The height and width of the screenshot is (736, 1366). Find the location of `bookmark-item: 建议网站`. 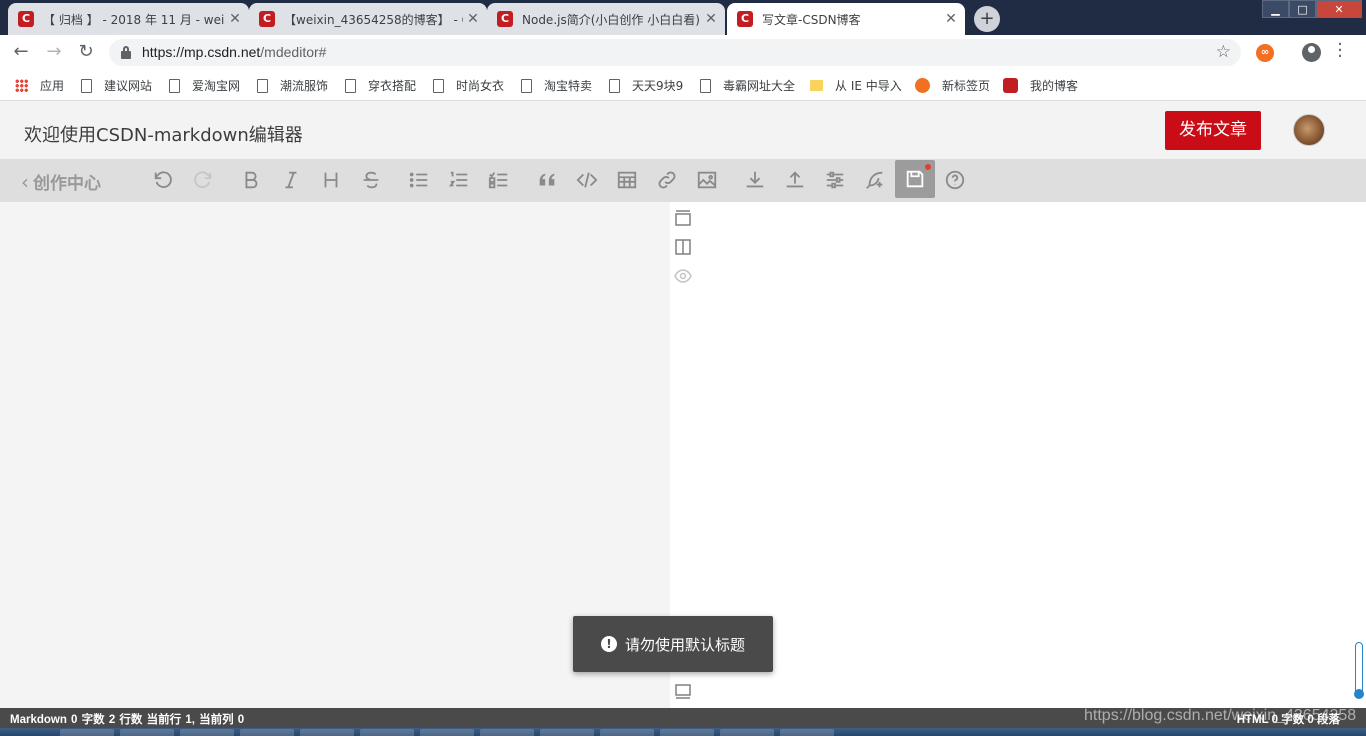

bookmark-item: 建议网站 is located at coordinates (116, 85).